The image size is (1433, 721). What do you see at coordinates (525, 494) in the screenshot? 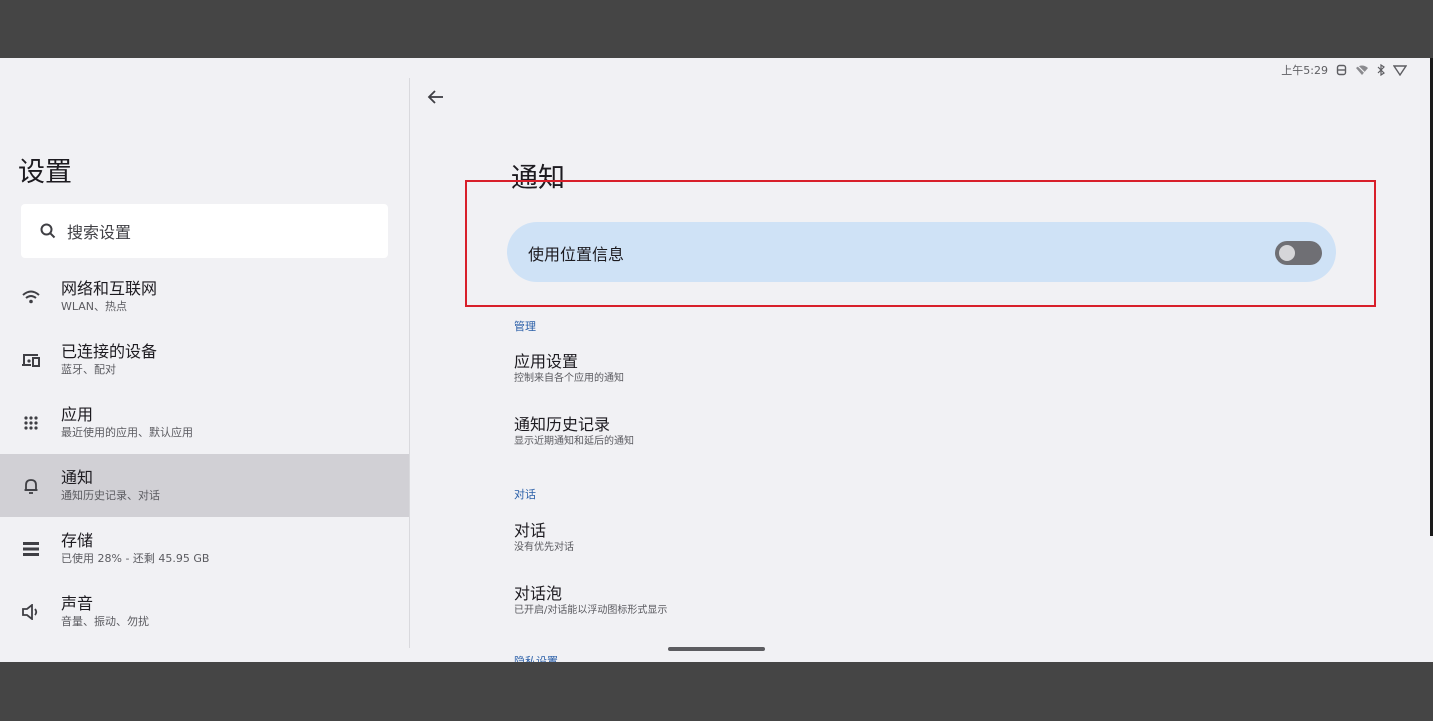
I see `section-label-conversations: 对话` at bounding box center [525, 494].